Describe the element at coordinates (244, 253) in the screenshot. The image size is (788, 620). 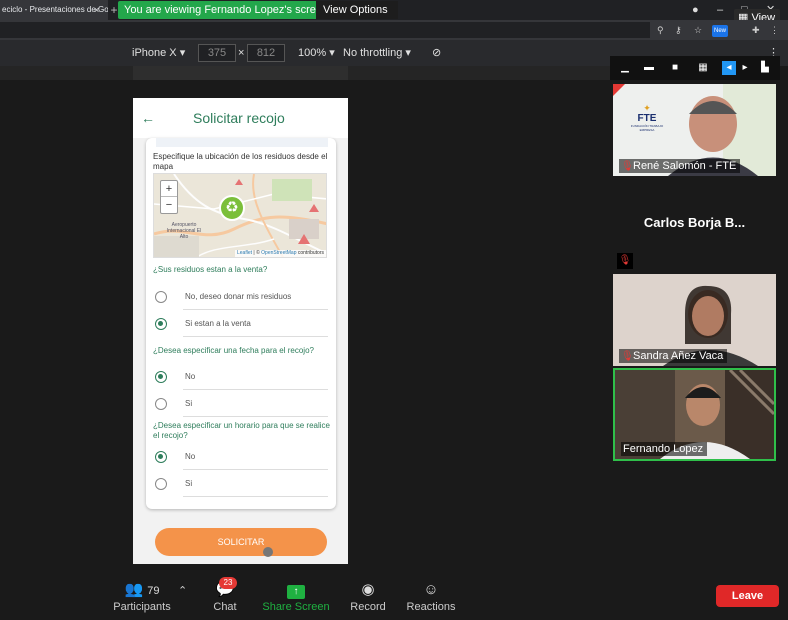
I see `leaflet-link: Leaflet` at that location.